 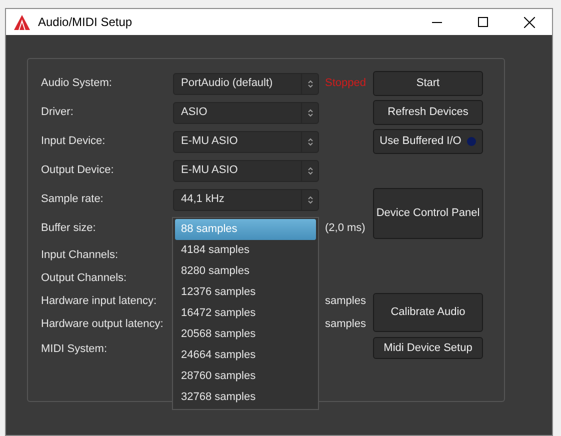 What do you see at coordinates (78, 170) in the screenshot?
I see `field-label: Output Device:` at bounding box center [78, 170].